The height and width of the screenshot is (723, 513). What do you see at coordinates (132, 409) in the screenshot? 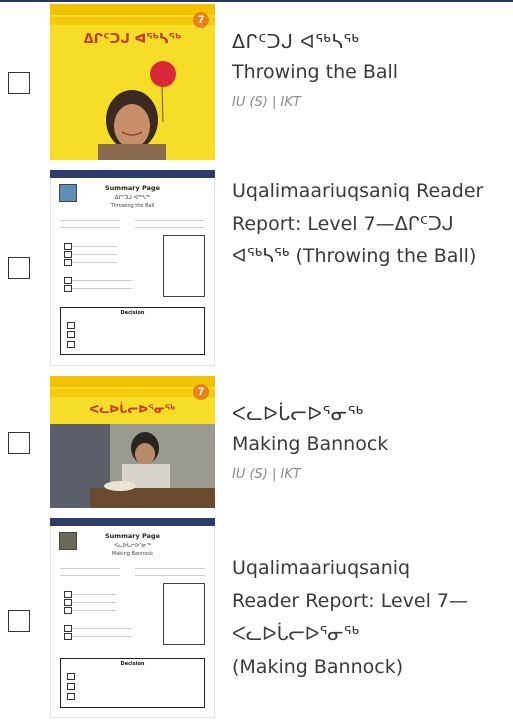
I see `cover-title: ᐸᓚᐅᒑᓕᐅᕐᓂᖅ` at bounding box center [132, 409].